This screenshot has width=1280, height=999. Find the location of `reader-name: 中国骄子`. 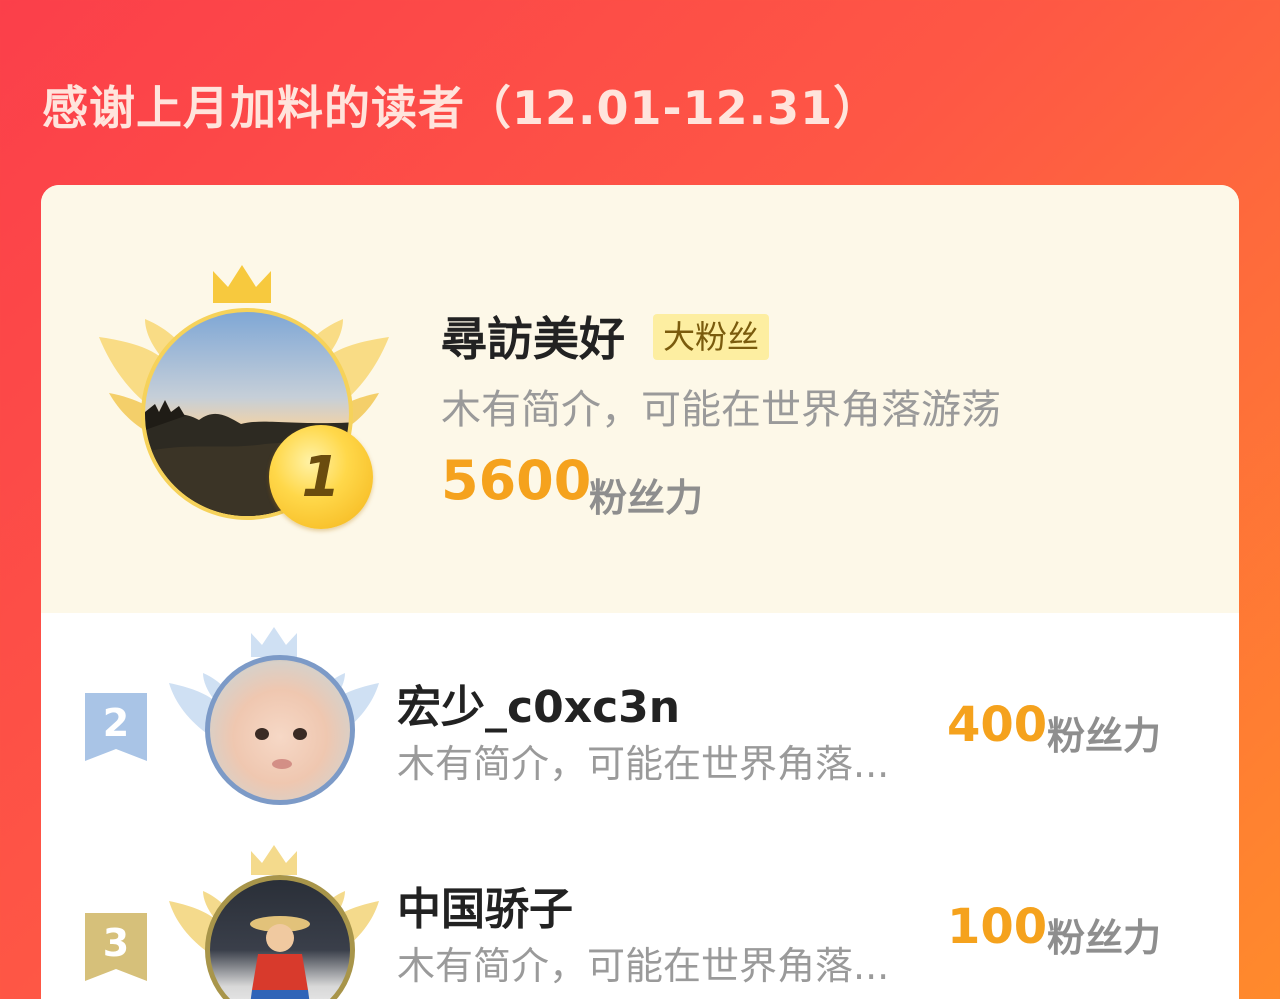

reader-name: 中国骄子 is located at coordinates (485, 905).